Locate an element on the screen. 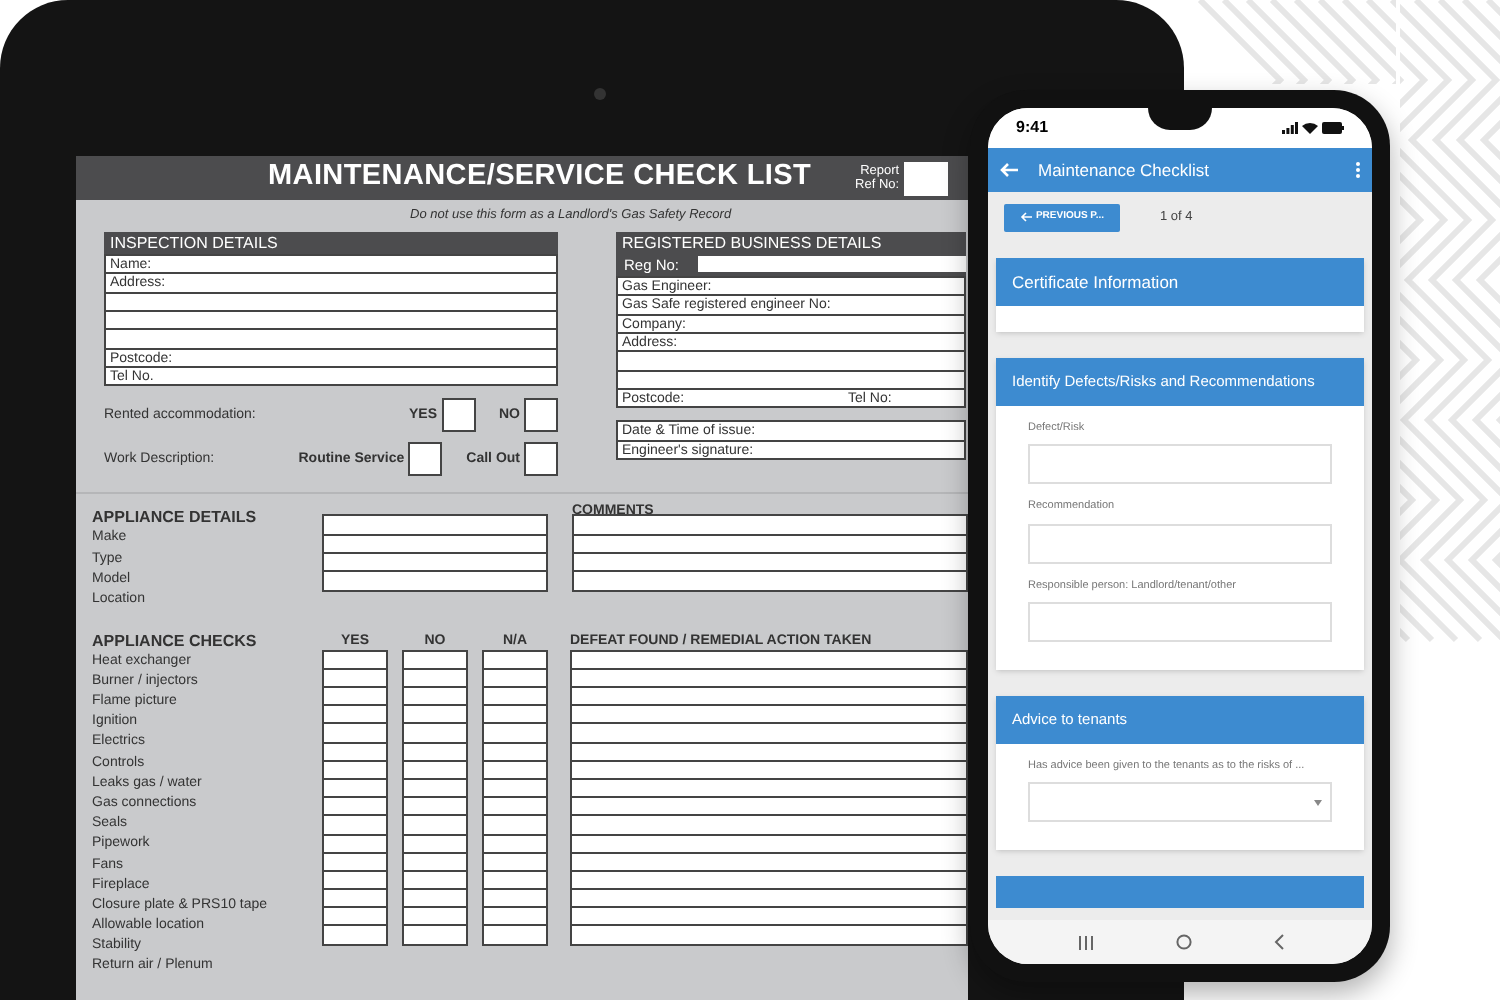 This screenshot has width=1500, height=1000. section-header: Certificate Information is located at coordinates (1180, 282).